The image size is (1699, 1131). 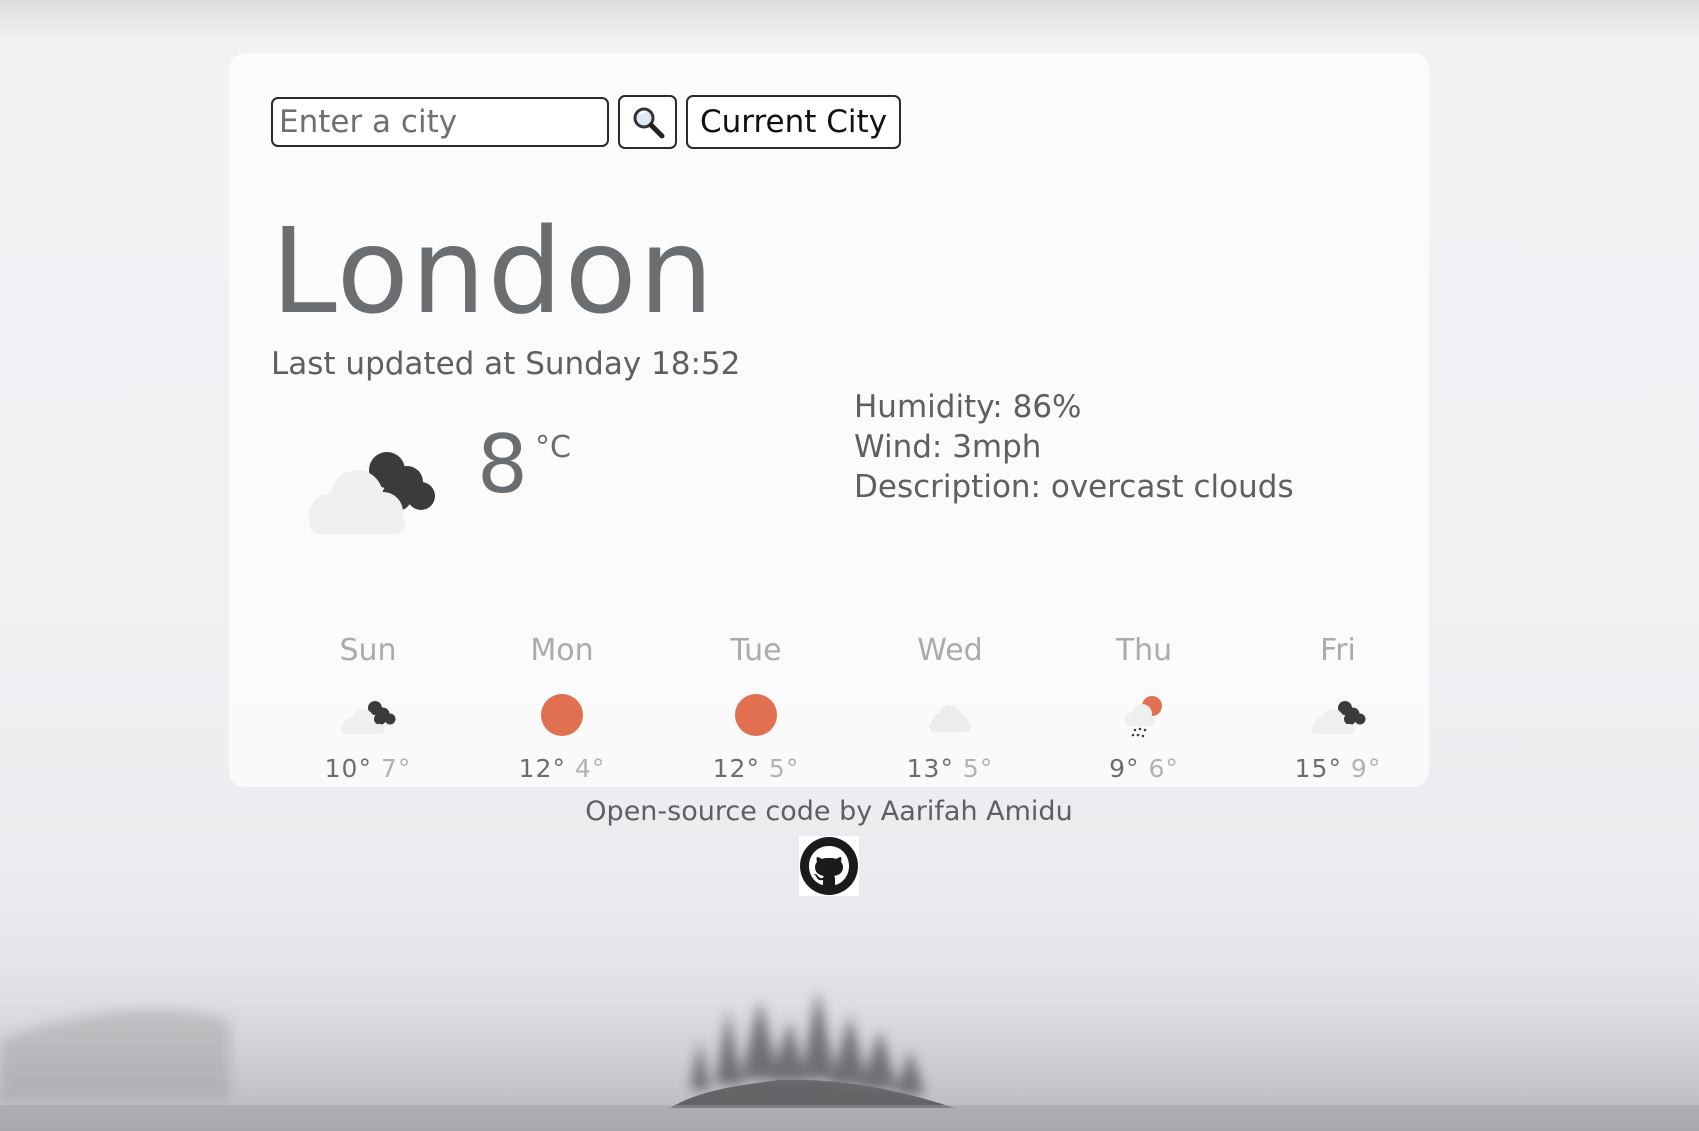 I want to click on forecast-day: Wed 13° 5°, so click(x=950, y=705).